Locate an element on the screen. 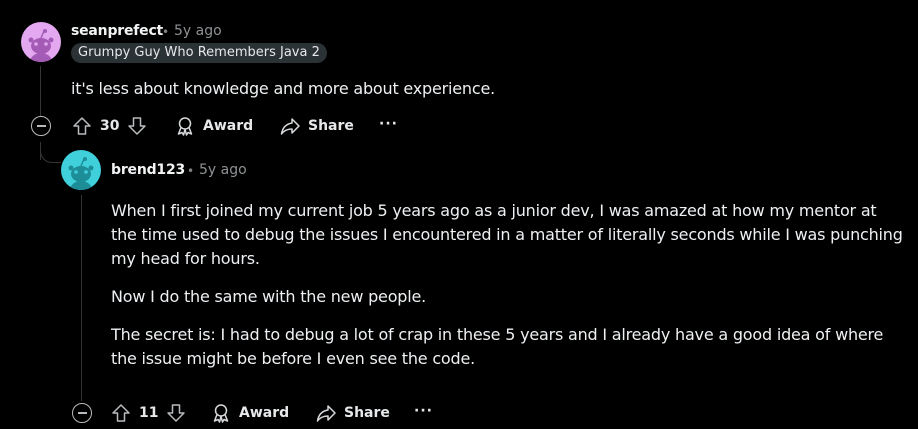  vote-count: 30 is located at coordinates (110, 126).